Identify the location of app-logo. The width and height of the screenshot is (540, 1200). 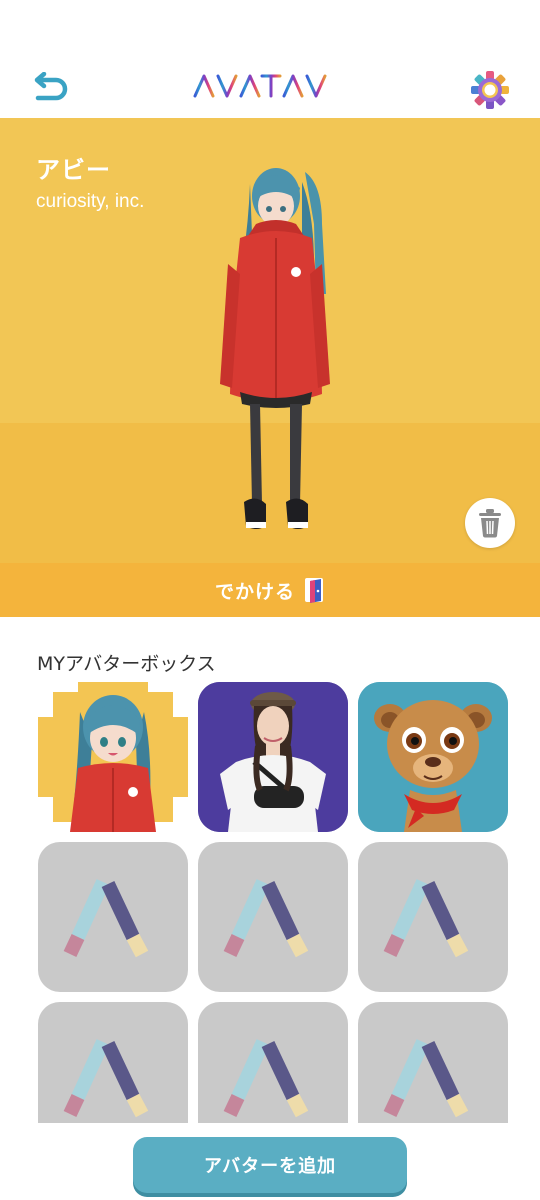
(270, 88).